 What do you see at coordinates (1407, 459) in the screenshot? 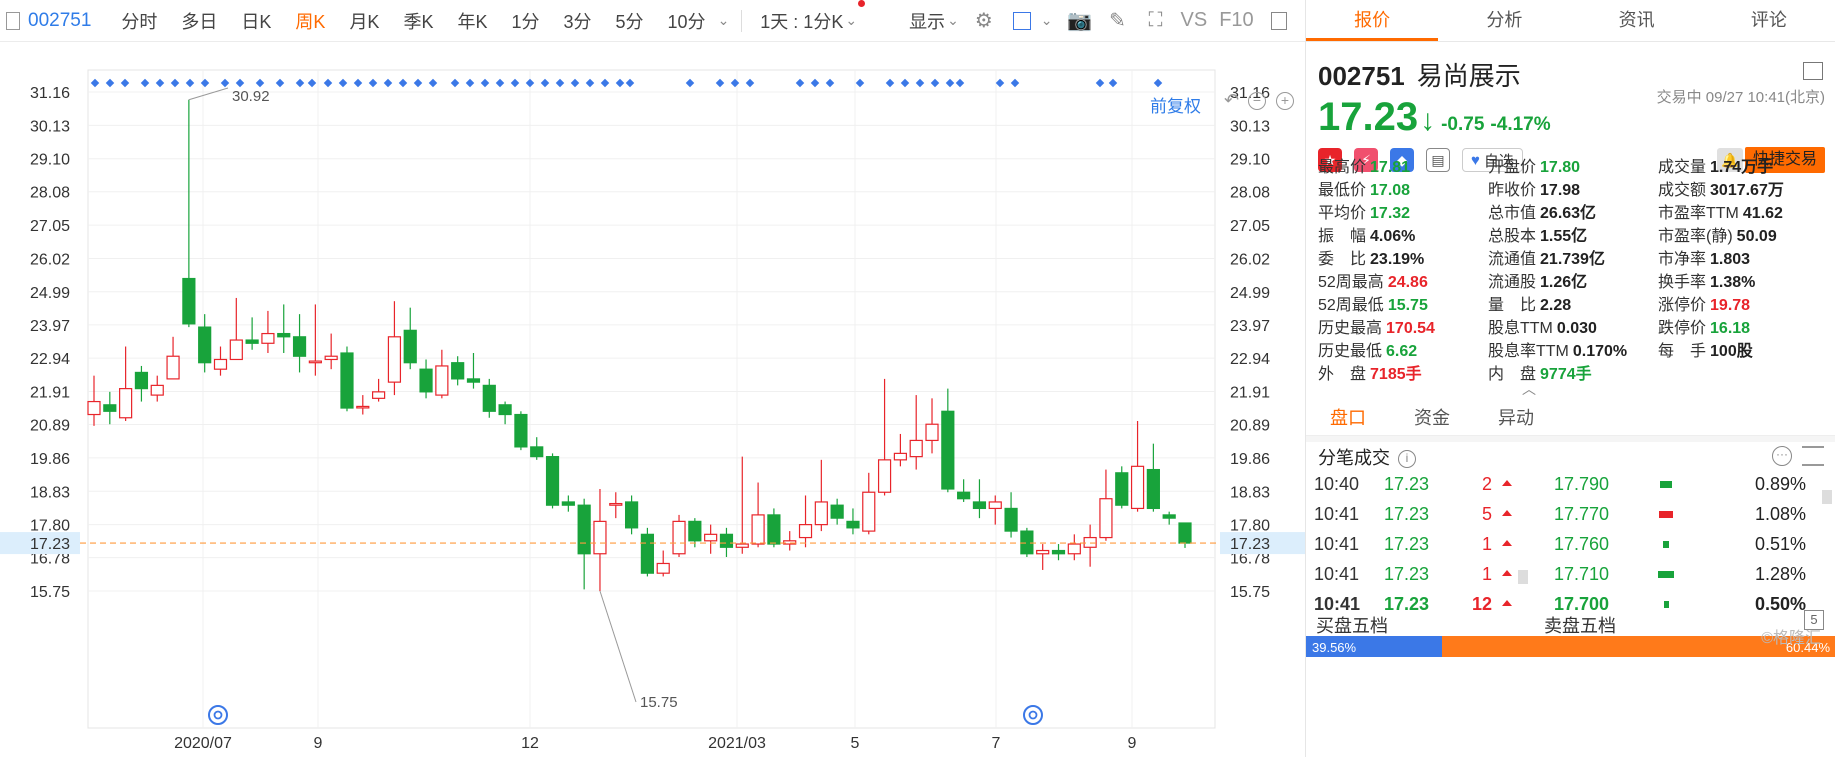
I see `info-icon: i` at bounding box center [1407, 459].